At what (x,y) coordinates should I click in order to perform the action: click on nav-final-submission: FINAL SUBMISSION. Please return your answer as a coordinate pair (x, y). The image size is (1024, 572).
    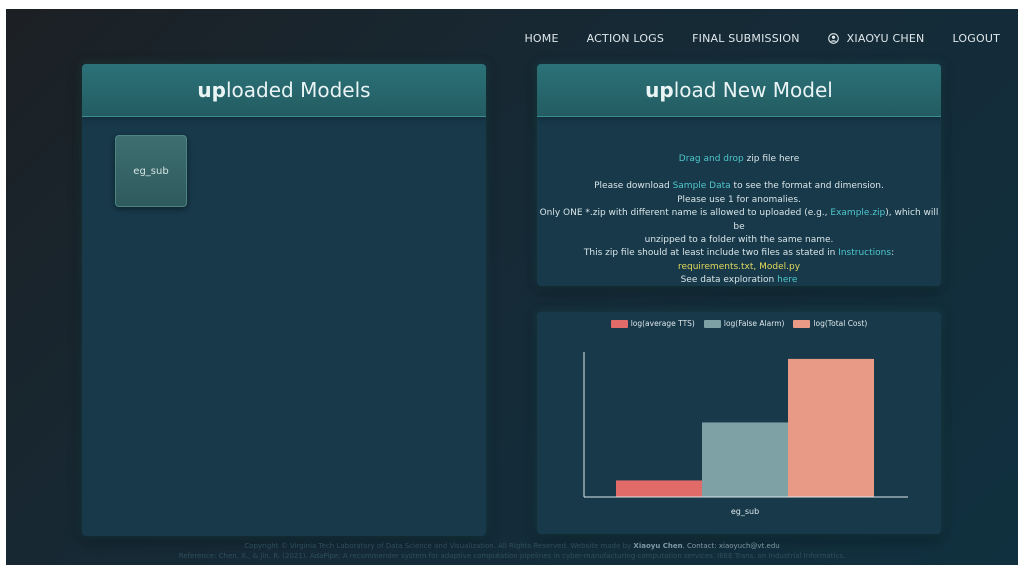
    Looking at the image, I should click on (746, 38).